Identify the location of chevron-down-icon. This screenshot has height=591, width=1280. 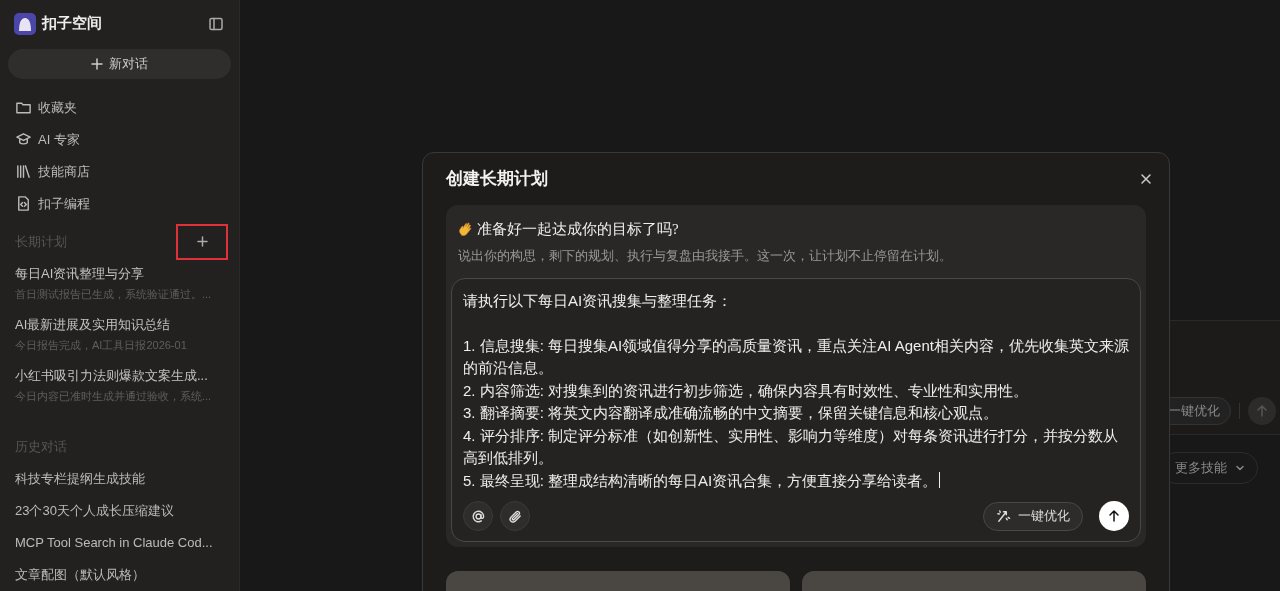
(1240, 468).